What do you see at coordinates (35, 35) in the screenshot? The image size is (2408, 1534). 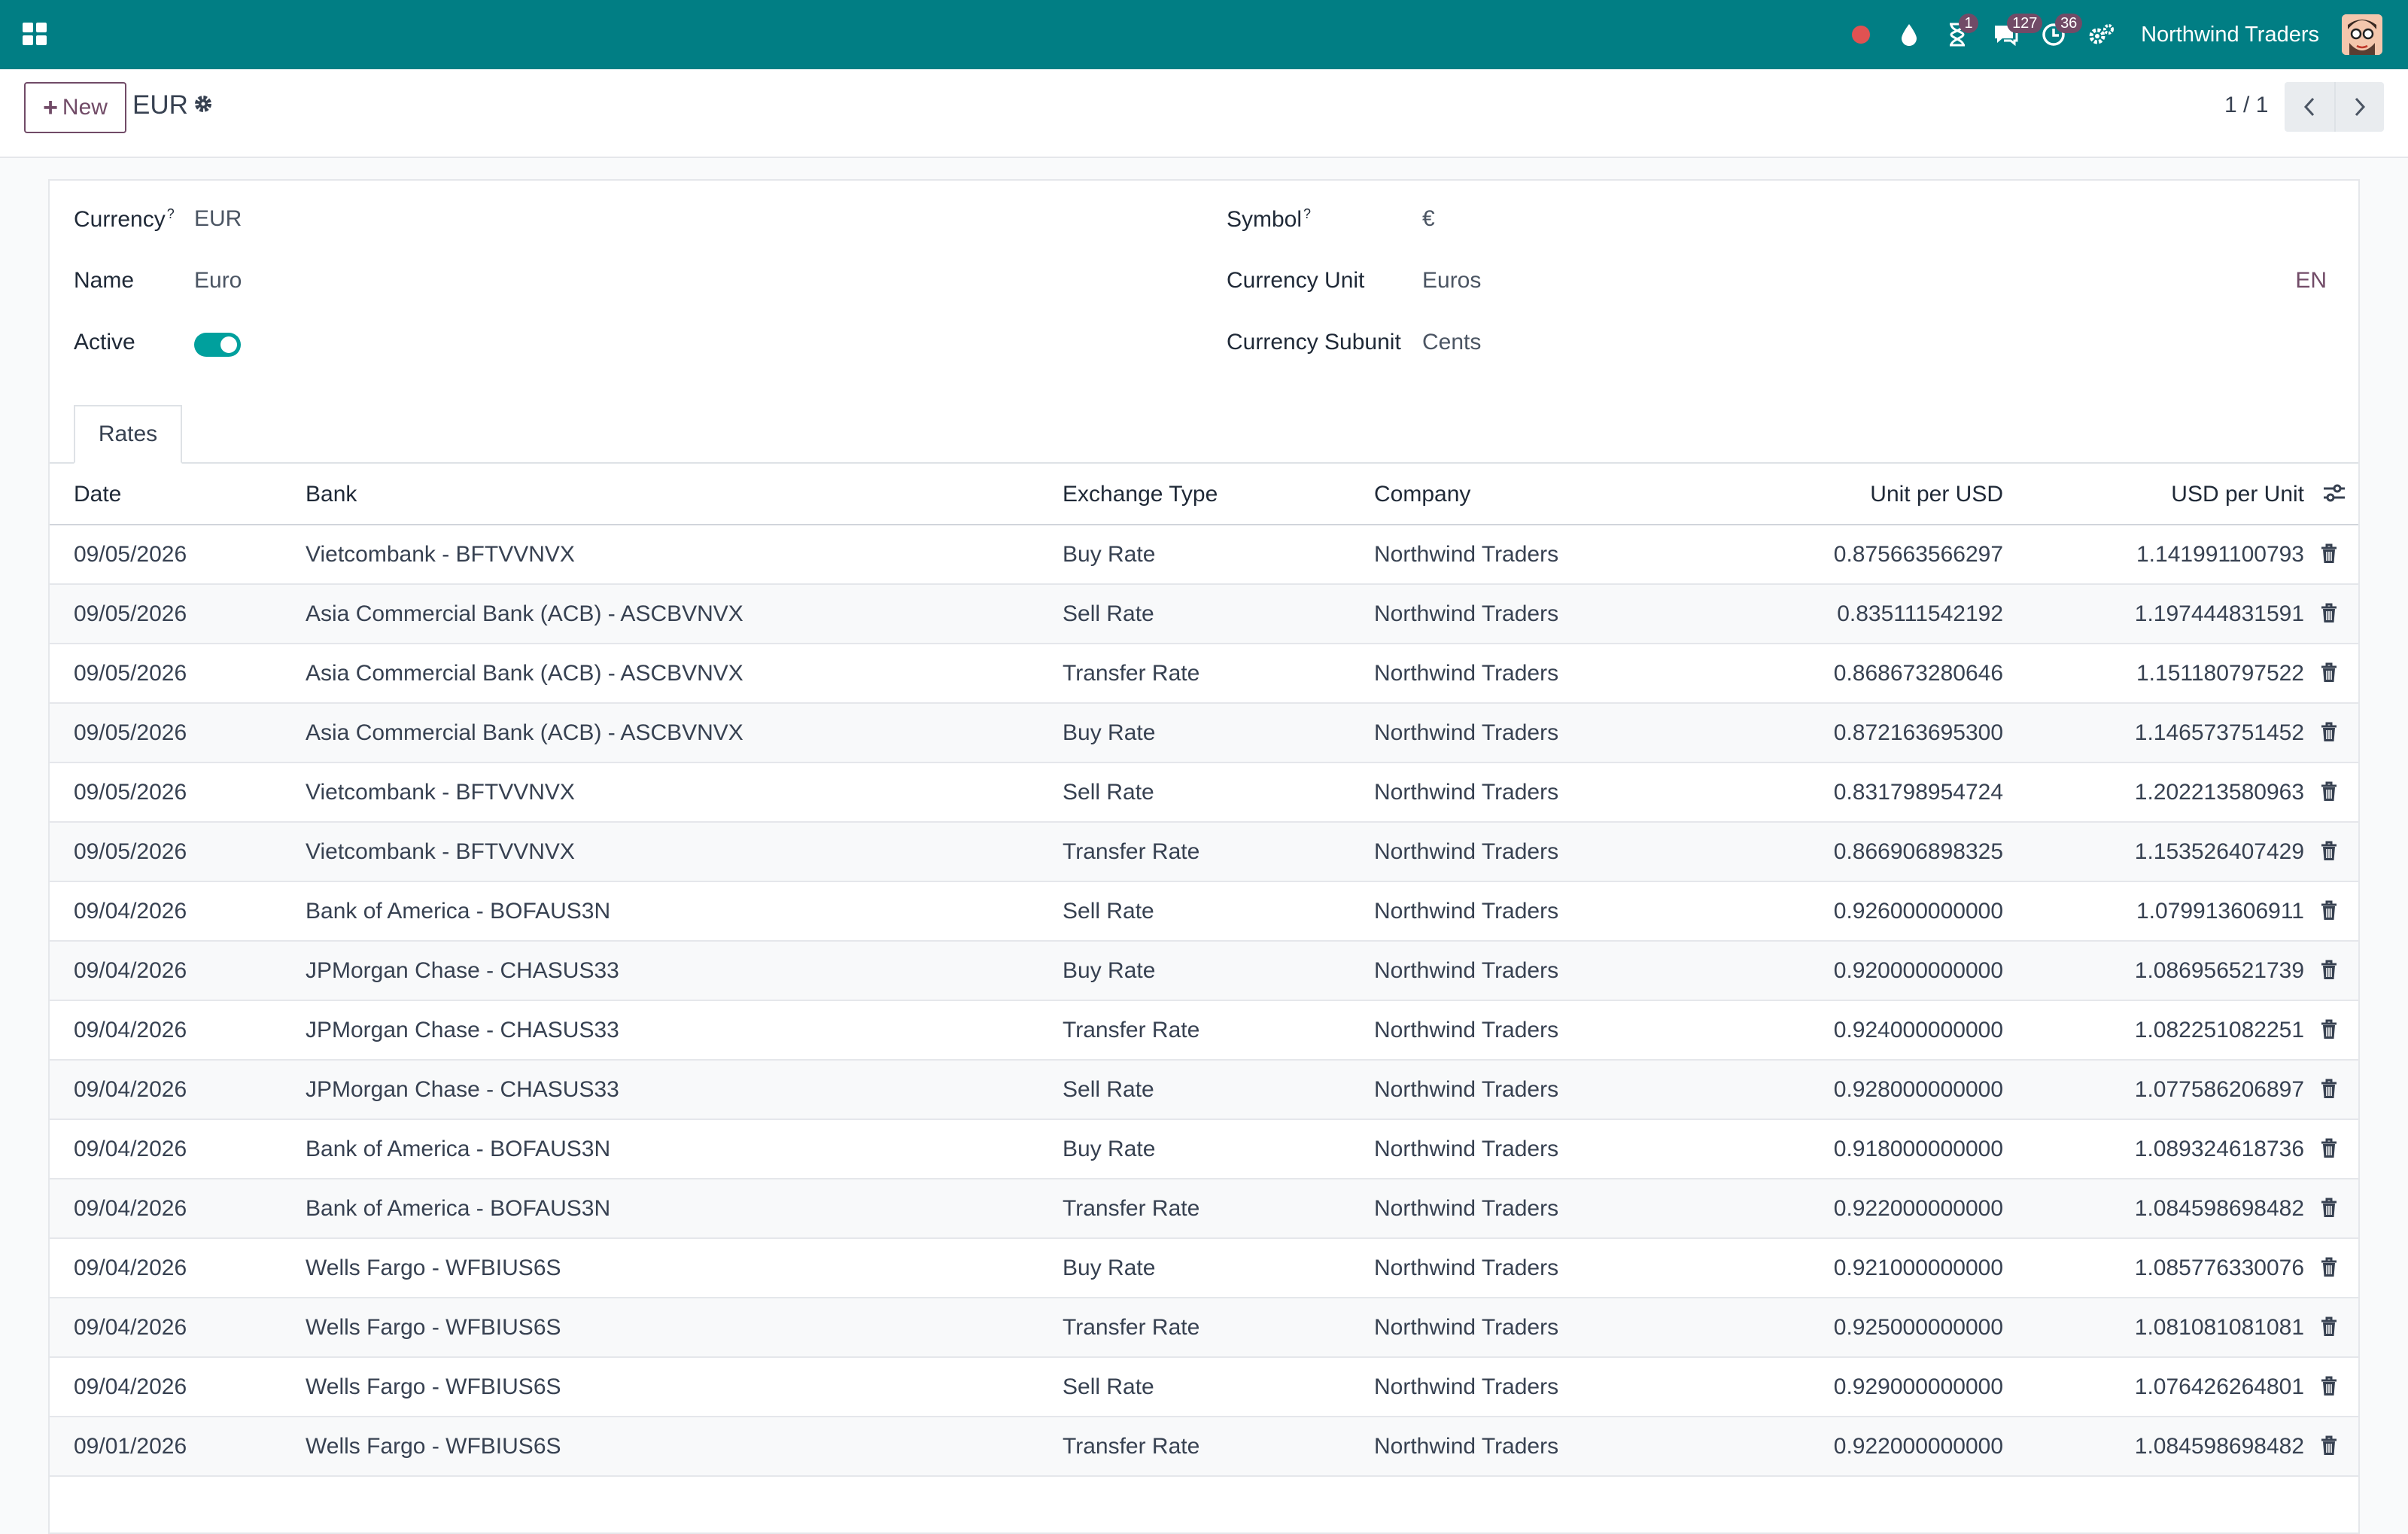 I see `app-menu-icon` at bounding box center [35, 35].